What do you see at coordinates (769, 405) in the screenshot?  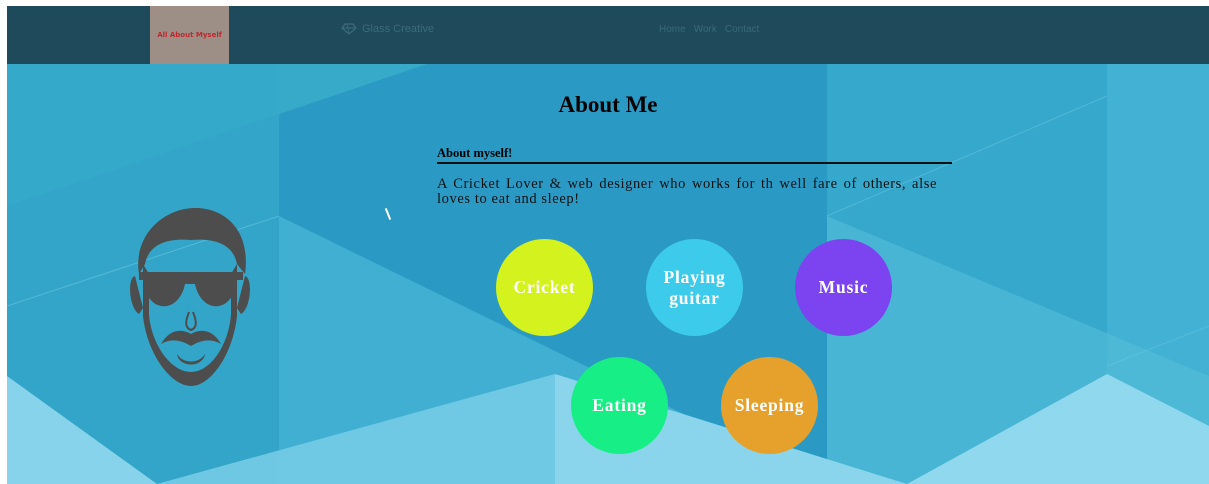 I see `hobby-sleeping: Sleeping` at bounding box center [769, 405].